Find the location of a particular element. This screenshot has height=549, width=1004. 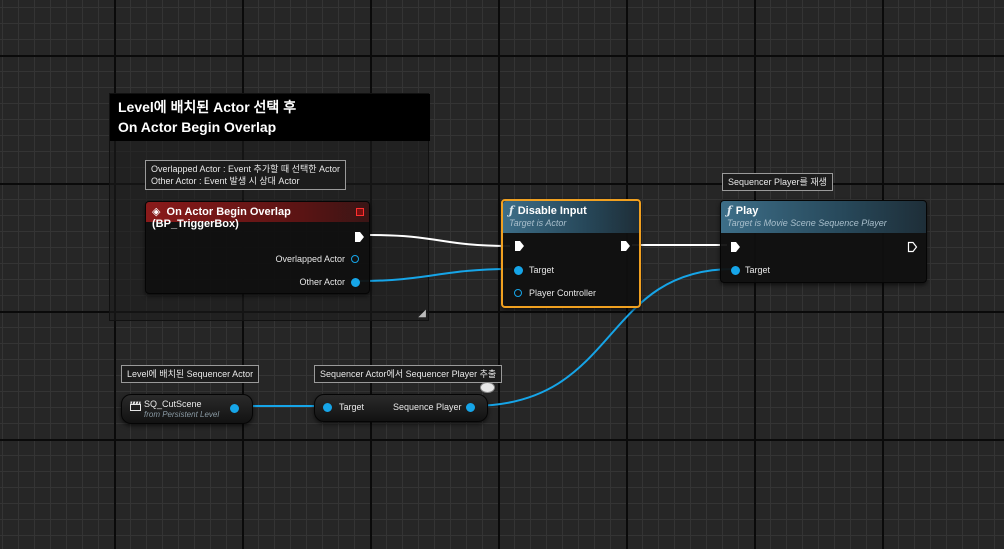

play-node-title: Play is located at coordinates (747, 211).